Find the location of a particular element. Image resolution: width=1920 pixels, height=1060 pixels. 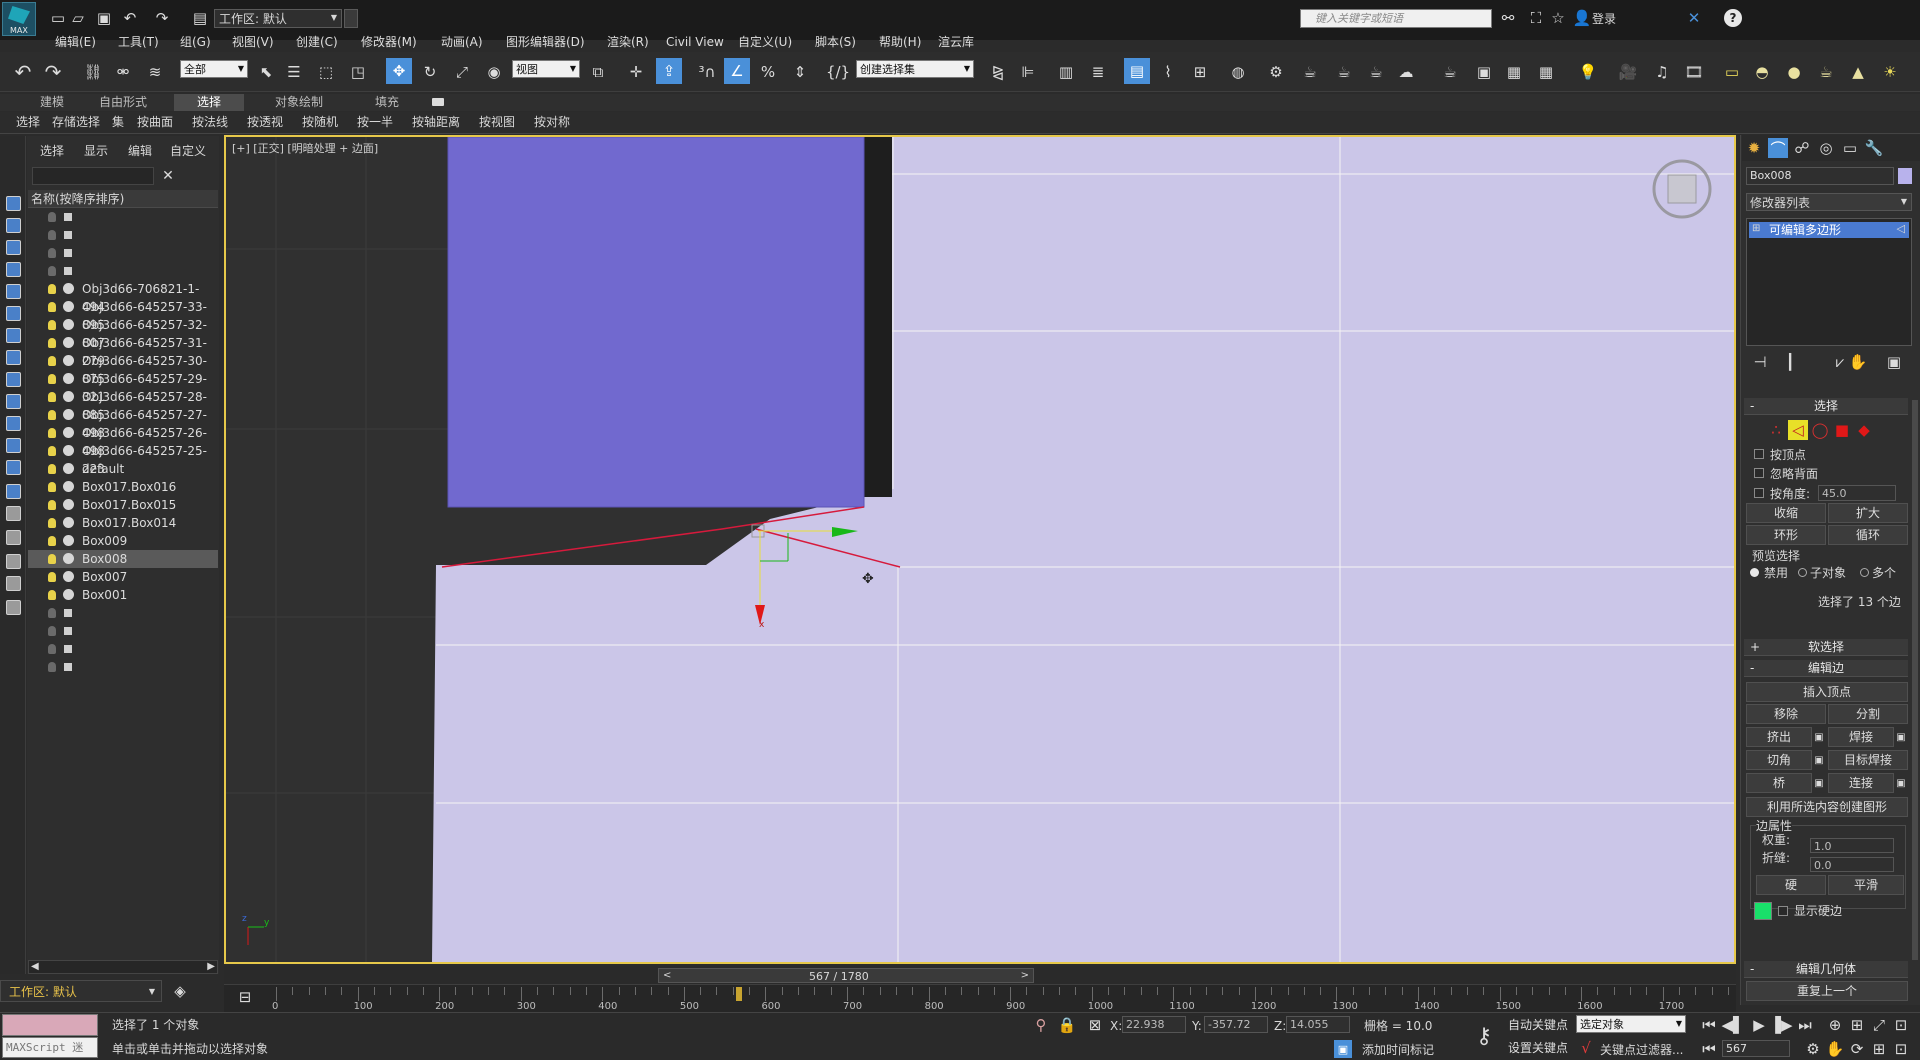

subtab-by-half: 按一半 is located at coordinates (375, 122).